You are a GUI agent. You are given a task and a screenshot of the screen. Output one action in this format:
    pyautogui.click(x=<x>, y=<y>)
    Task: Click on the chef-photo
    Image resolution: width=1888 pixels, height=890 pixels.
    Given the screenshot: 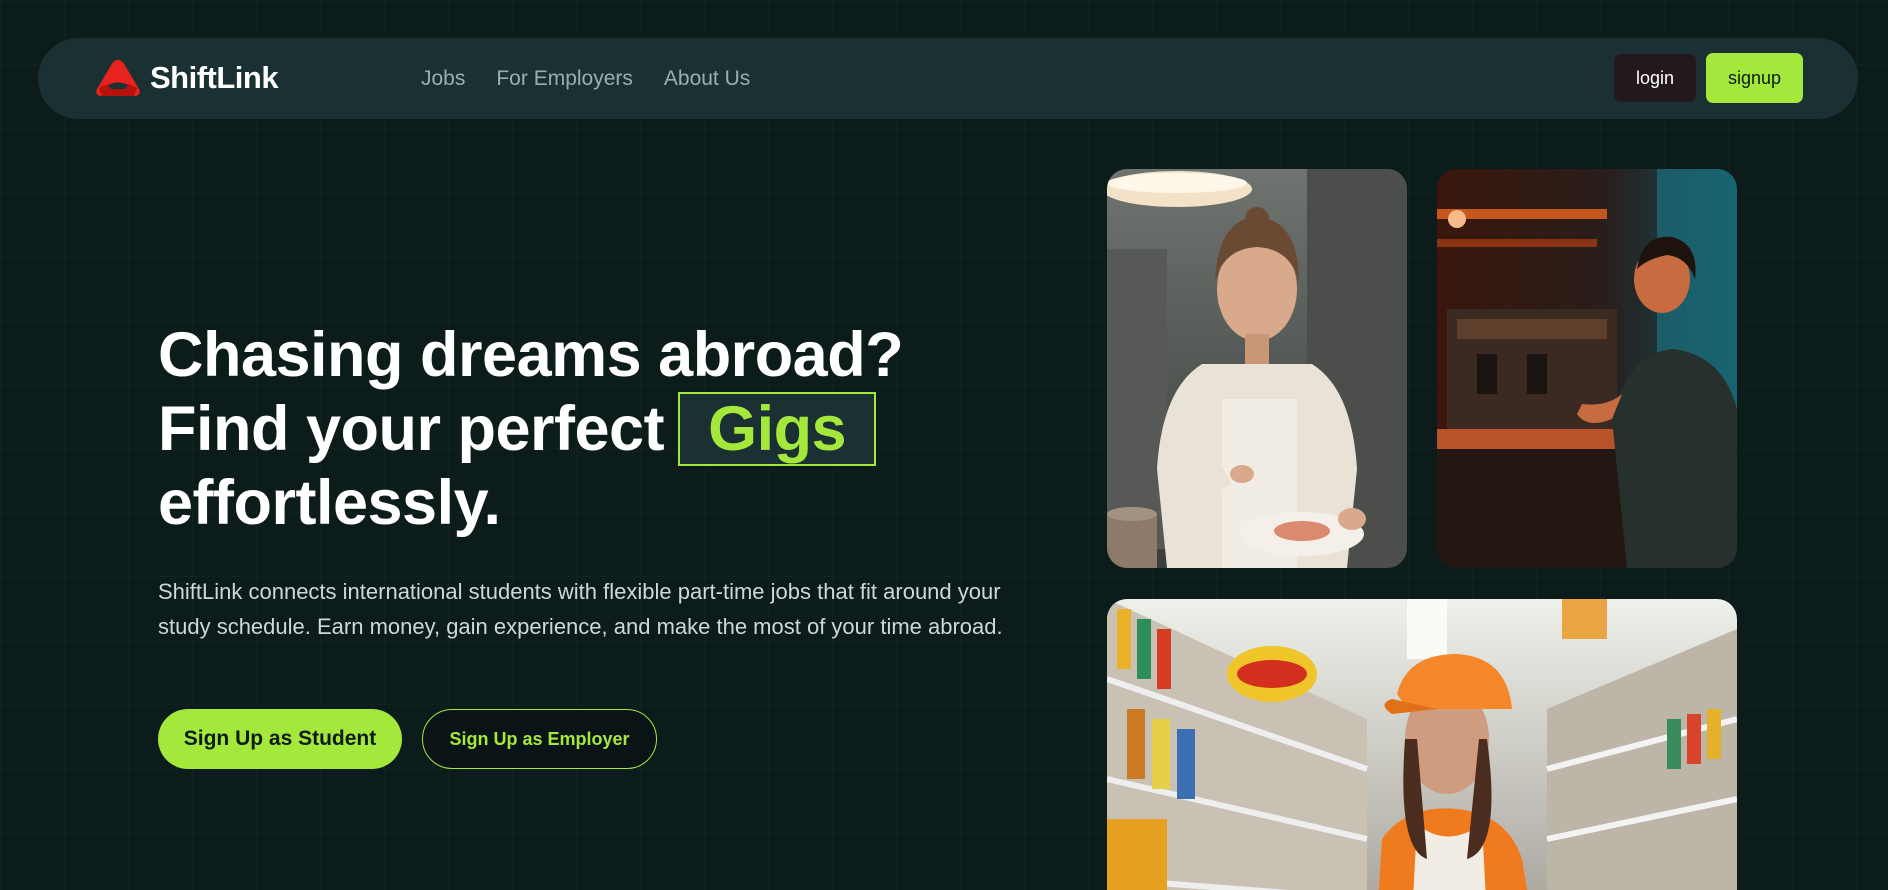 What is the action you would take?
    pyautogui.click(x=1257, y=368)
    